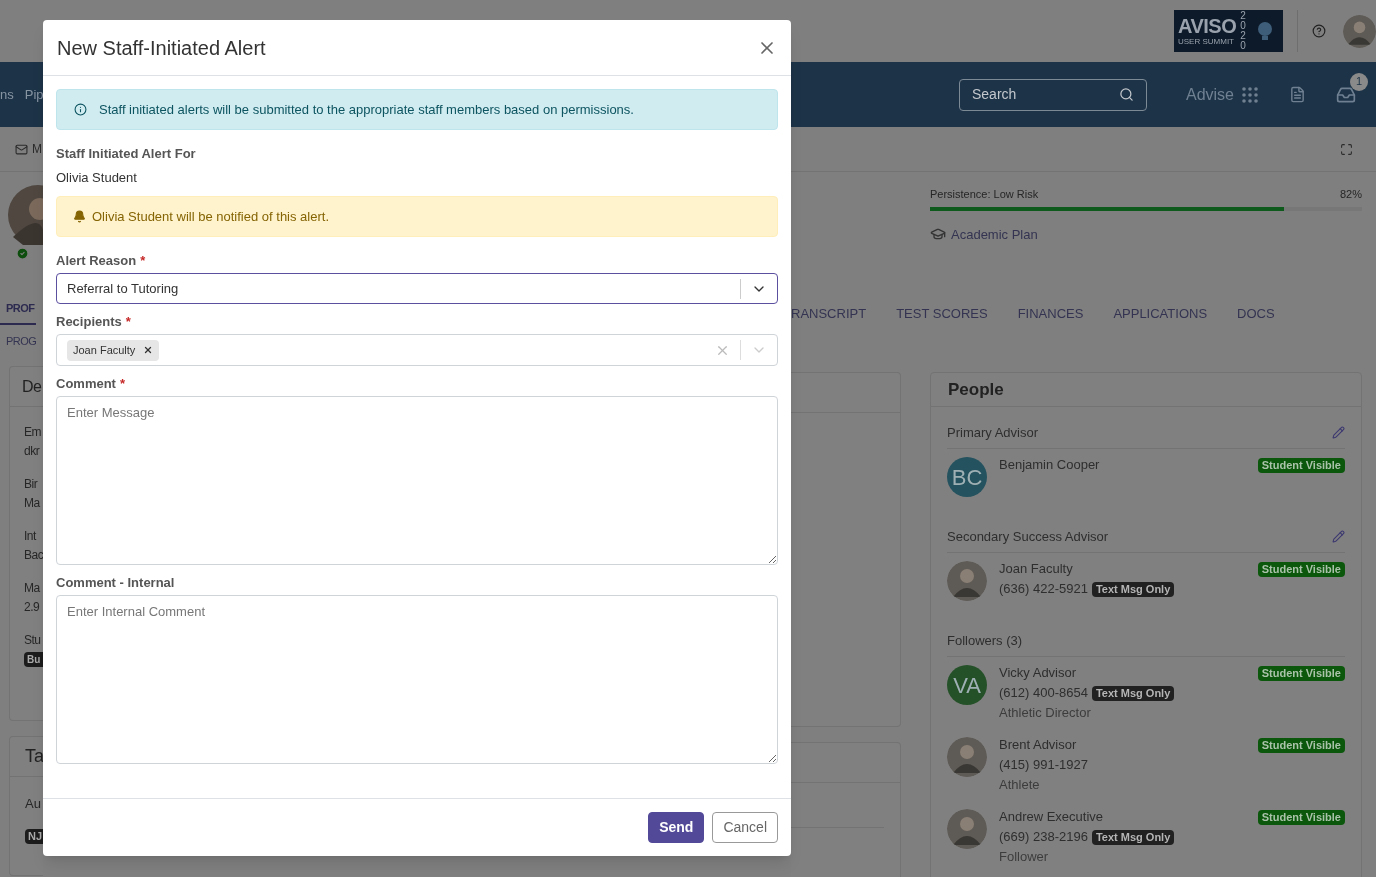 This screenshot has width=1376, height=877. What do you see at coordinates (967, 685) in the screenshot?
I see `avatar: VA` at bounding box center [967, 685].